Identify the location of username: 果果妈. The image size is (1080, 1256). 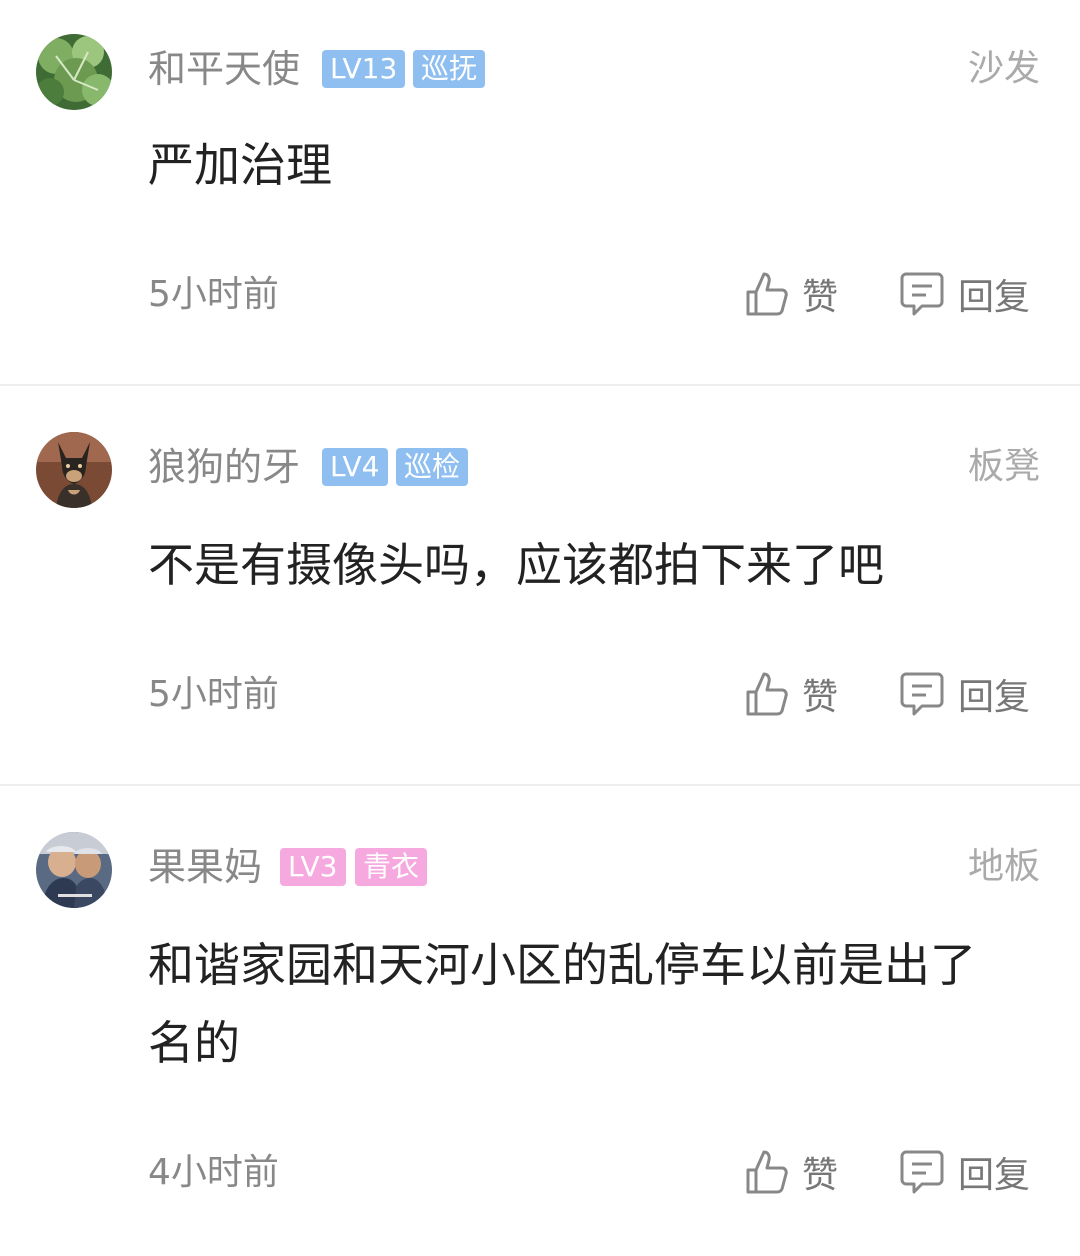
(205, 867).